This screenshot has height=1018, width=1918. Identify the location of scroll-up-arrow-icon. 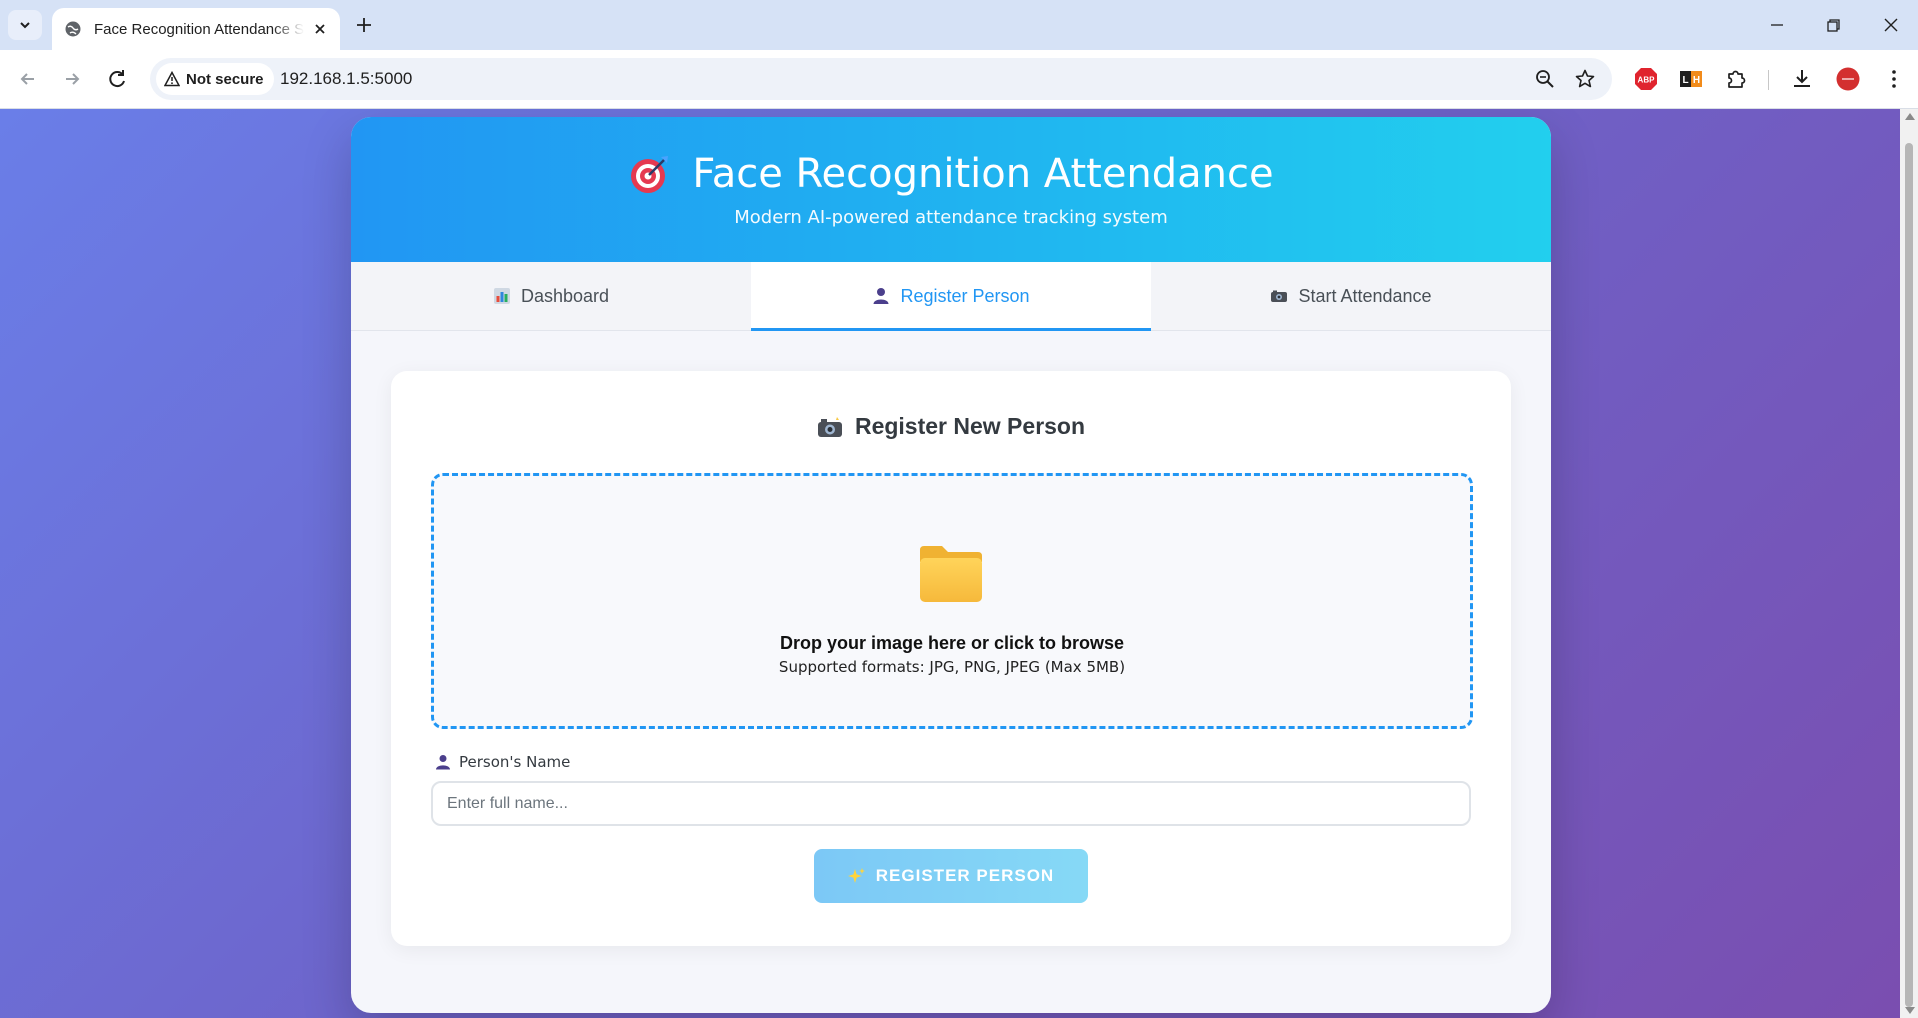
(1910, 116).